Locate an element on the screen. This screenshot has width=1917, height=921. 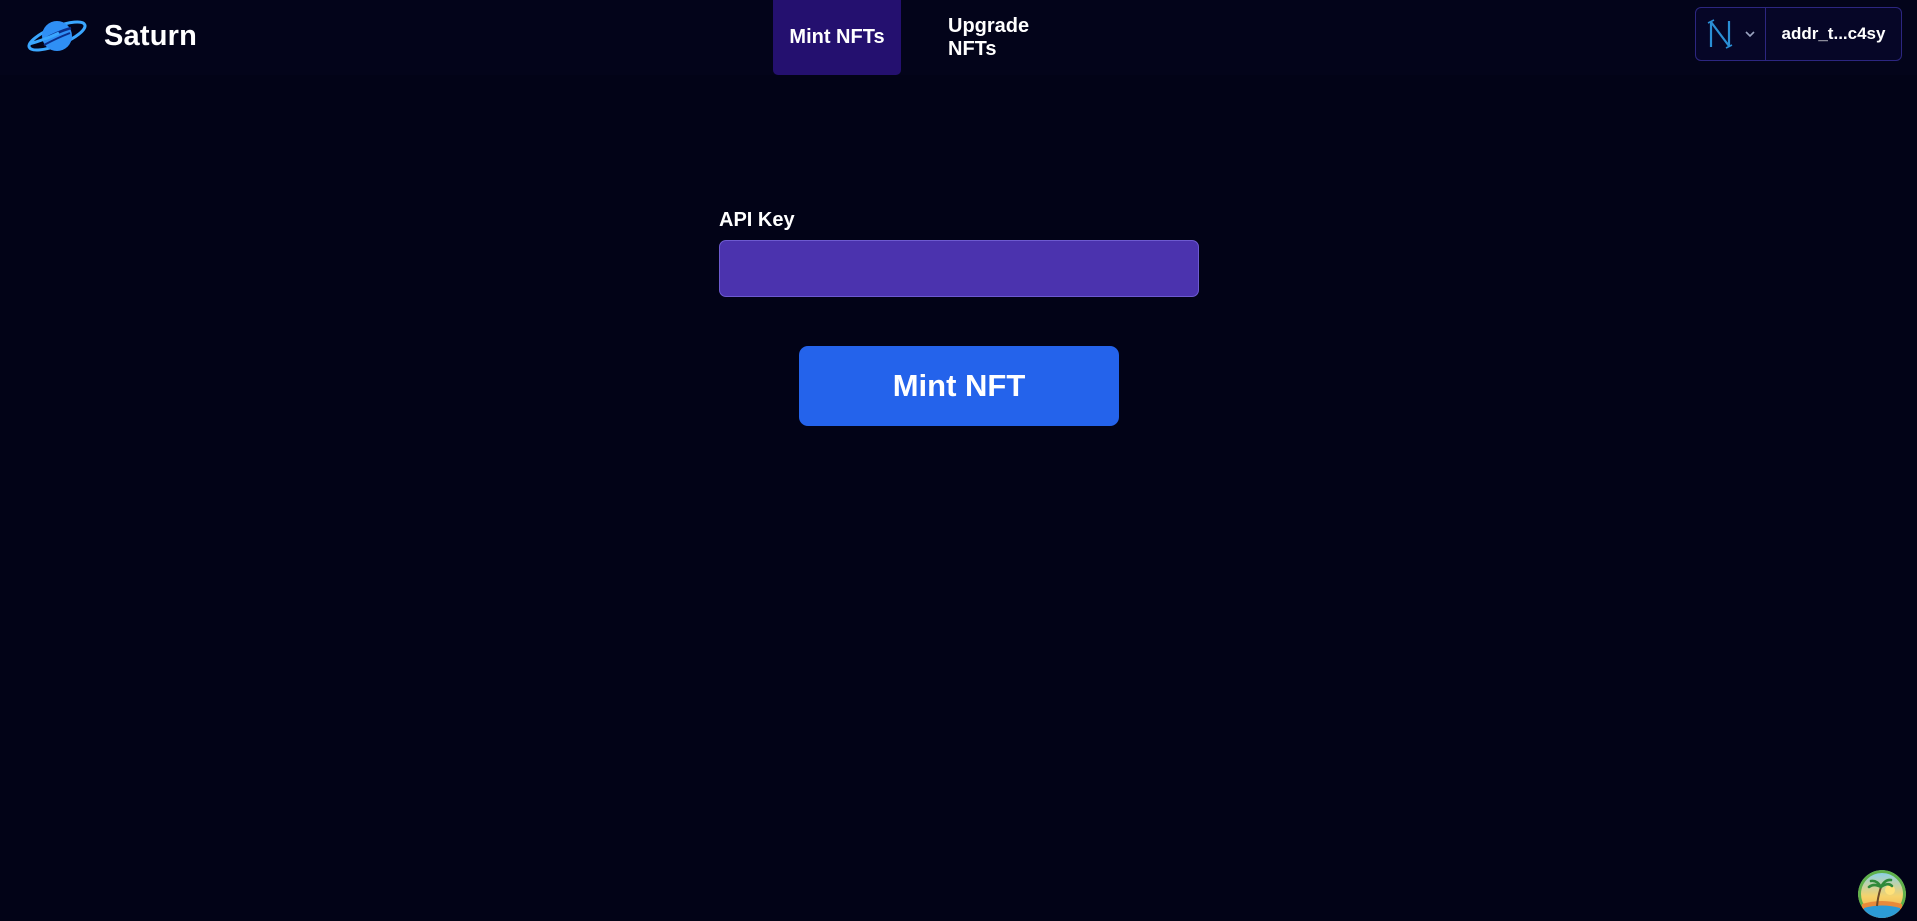
network-n-icon is located at coordinates (1719, 34).